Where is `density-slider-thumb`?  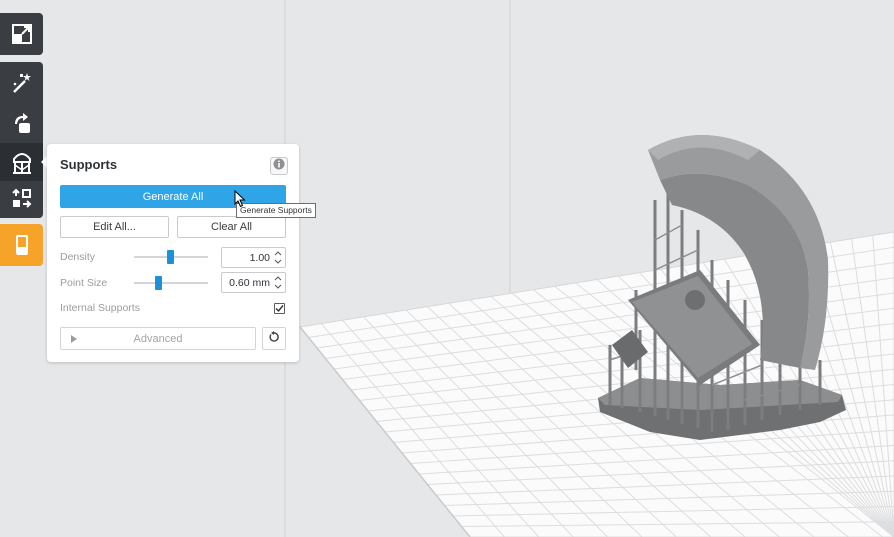
density-slider-thumb is located at coordinates (170, 257).